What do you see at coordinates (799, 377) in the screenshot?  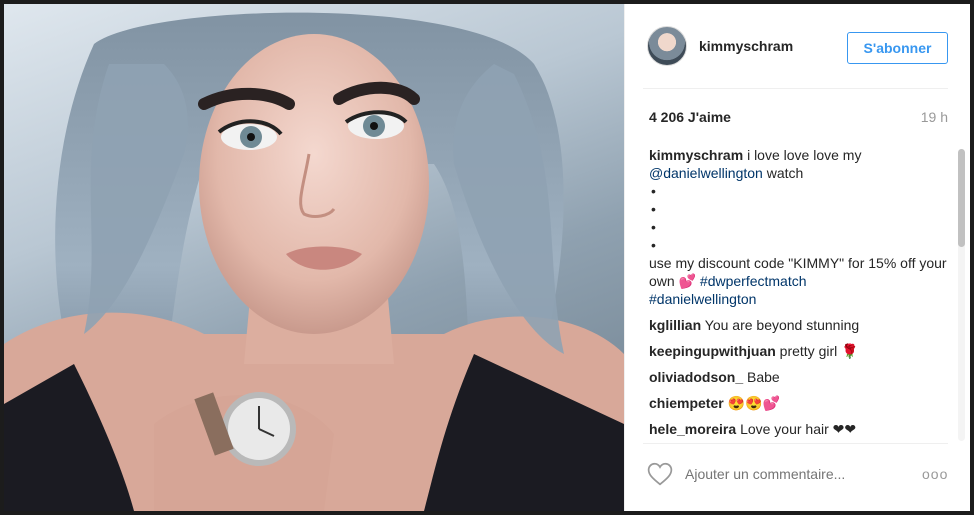 I see `comment-item: oliviadodson_ Babe` at bounding box center [799, 377].